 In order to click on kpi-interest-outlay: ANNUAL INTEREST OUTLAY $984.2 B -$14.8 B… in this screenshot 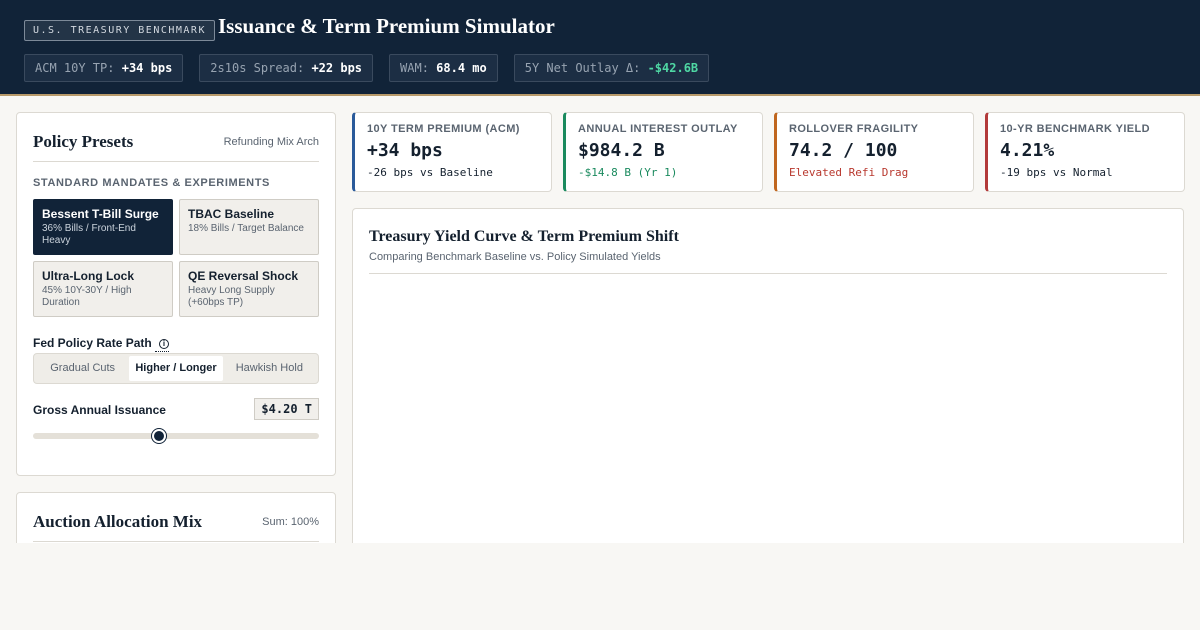, I will do `click(663, 152)`.